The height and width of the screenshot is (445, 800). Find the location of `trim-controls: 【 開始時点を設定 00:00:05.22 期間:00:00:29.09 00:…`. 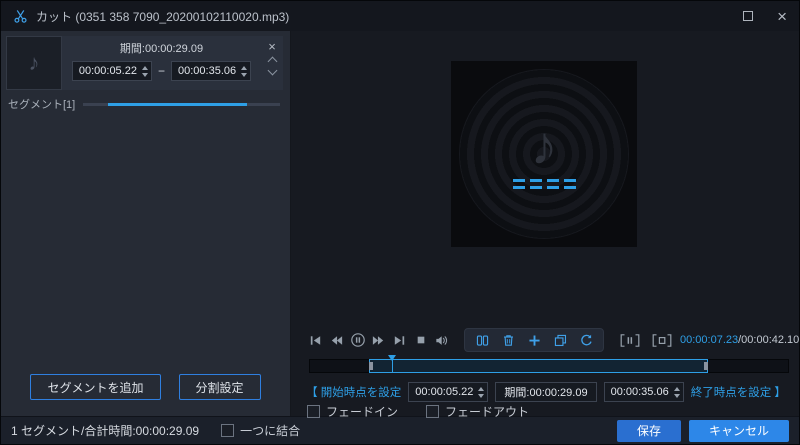

trim-controls: 【 開始時点を設定 00:00:05.22 期間:00:00:29.09 00:… is located at coordinates (546, 392).